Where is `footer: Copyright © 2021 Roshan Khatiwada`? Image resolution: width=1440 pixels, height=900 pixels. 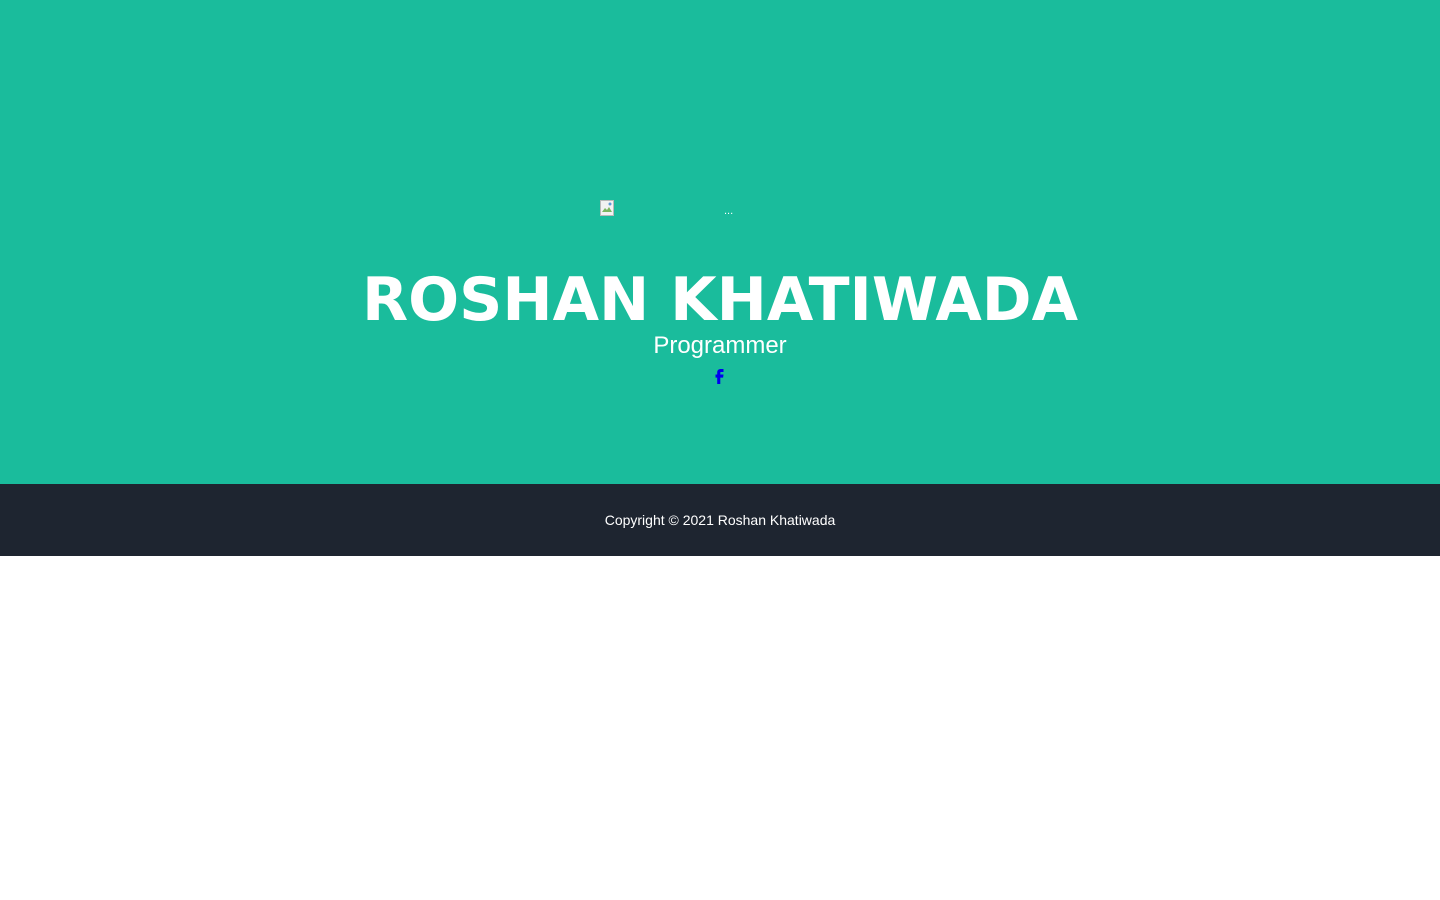 footer: Copyright © 2021 Roshan Khatiwada is located at coordinates (720, 520).